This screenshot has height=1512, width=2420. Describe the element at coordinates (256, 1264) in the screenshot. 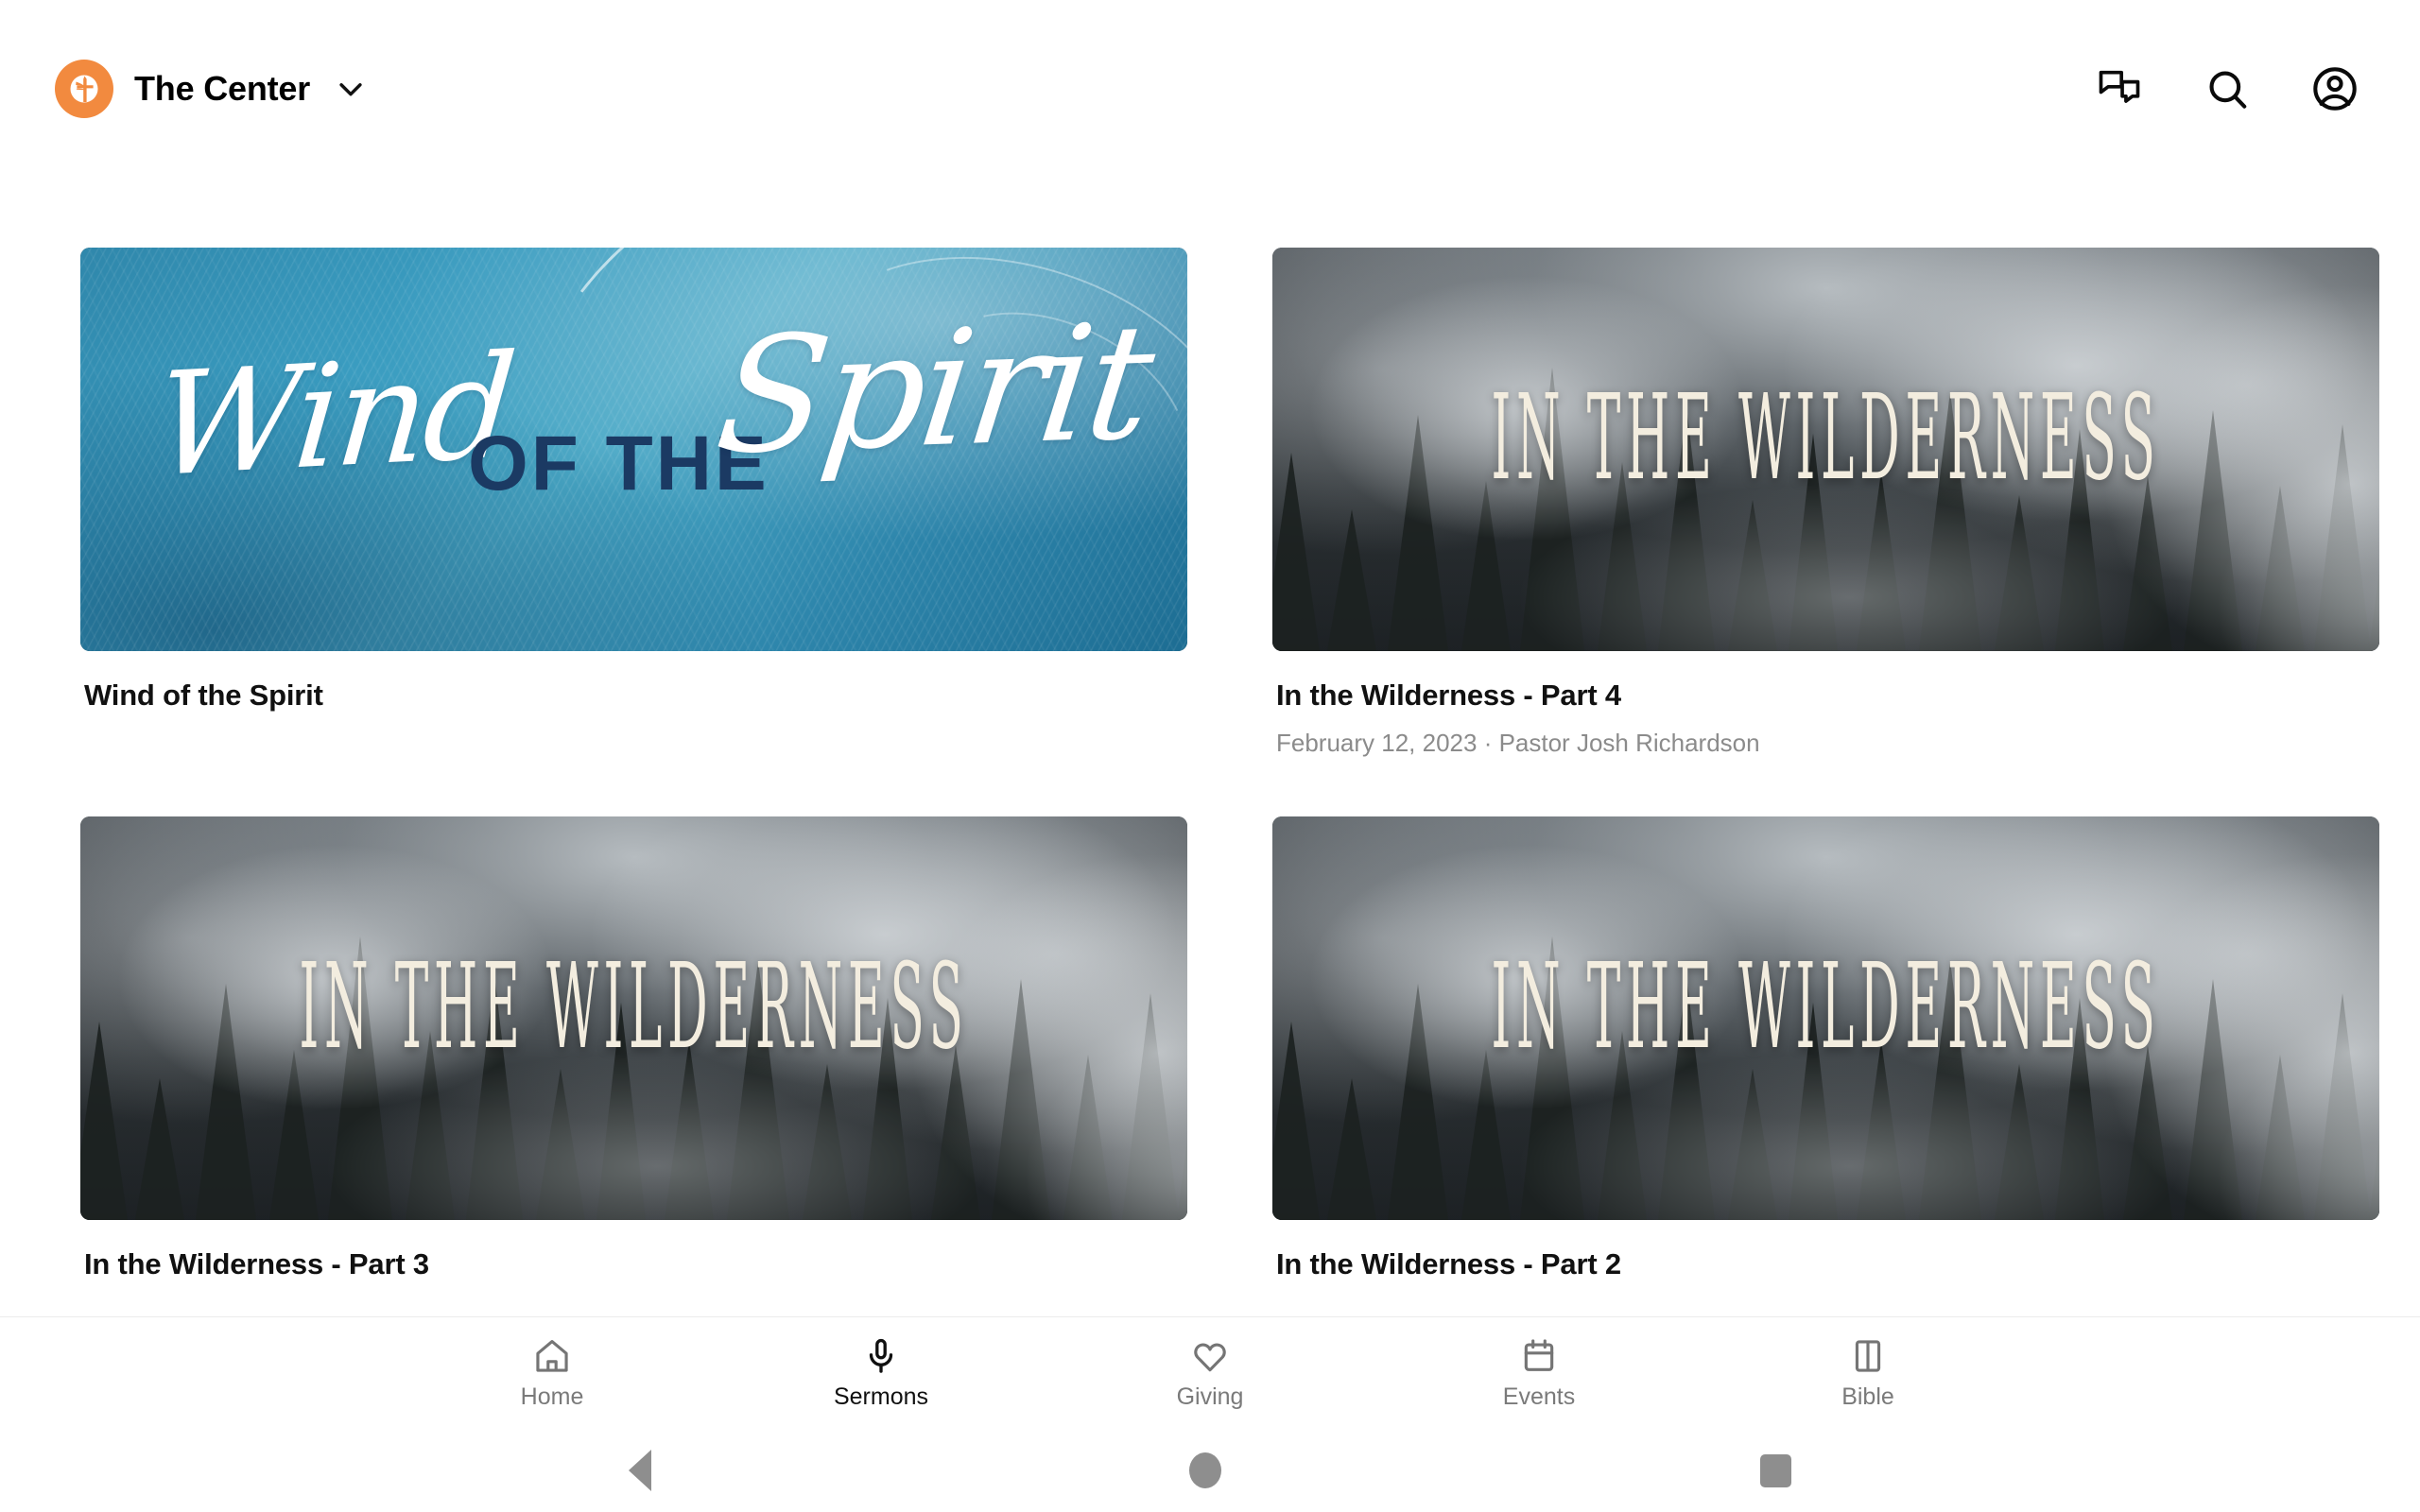

I see `sermon-title: In the Wilderness - Part 3` at that location.